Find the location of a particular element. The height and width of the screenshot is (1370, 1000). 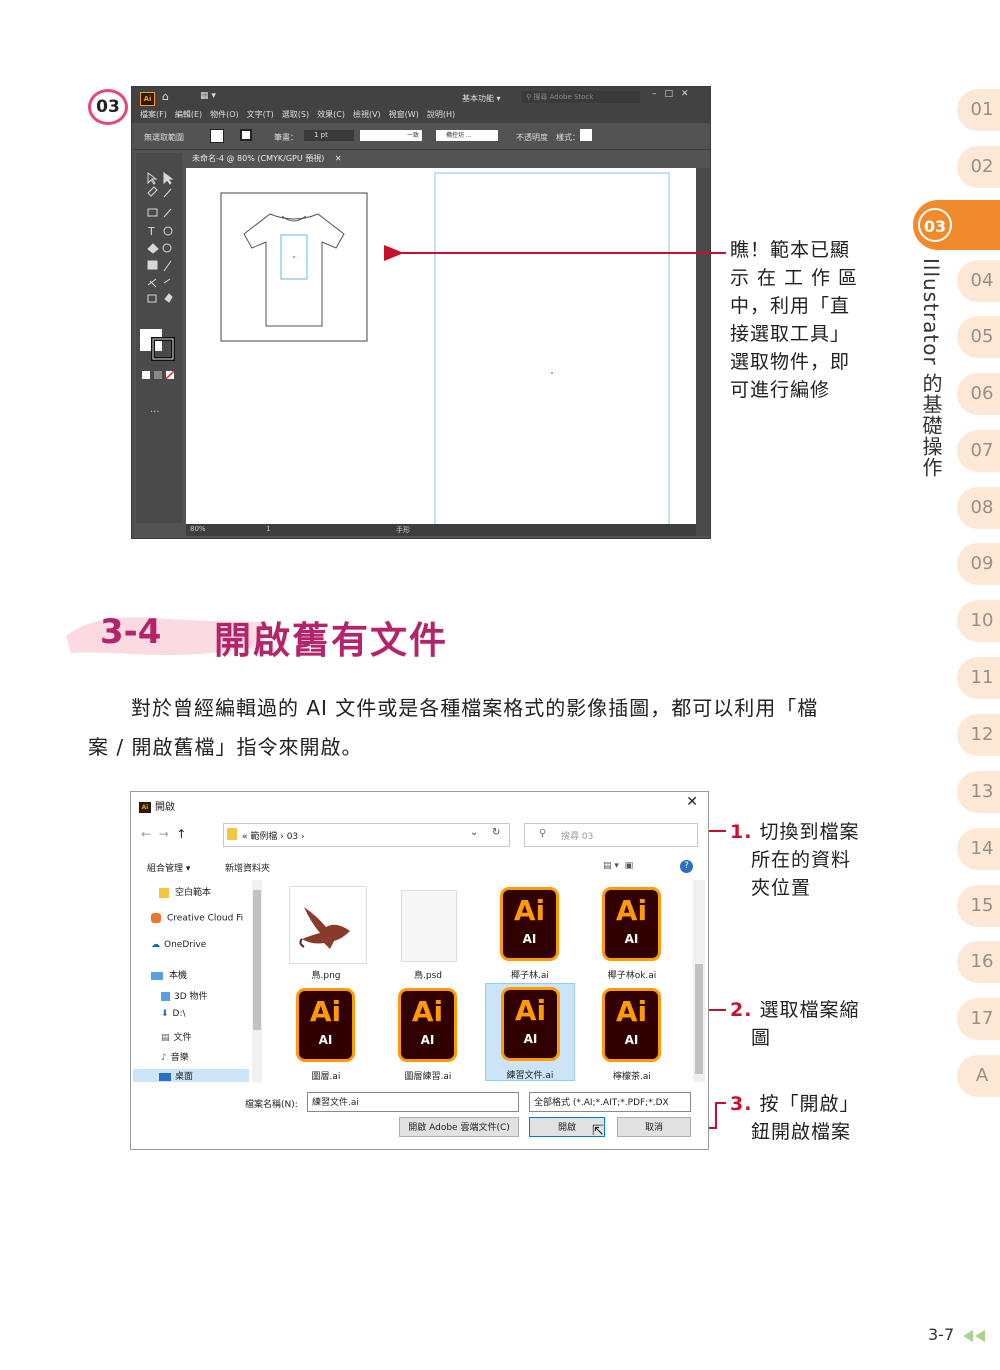

file-item-bird-psd: 鳥.psd is located at coordinates (428, 934).